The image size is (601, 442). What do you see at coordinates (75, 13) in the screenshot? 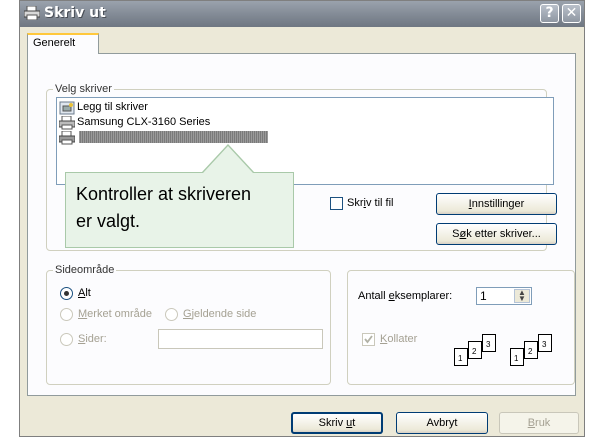
I see `window-title: Skriv ut` at bounding box center [75, 13].